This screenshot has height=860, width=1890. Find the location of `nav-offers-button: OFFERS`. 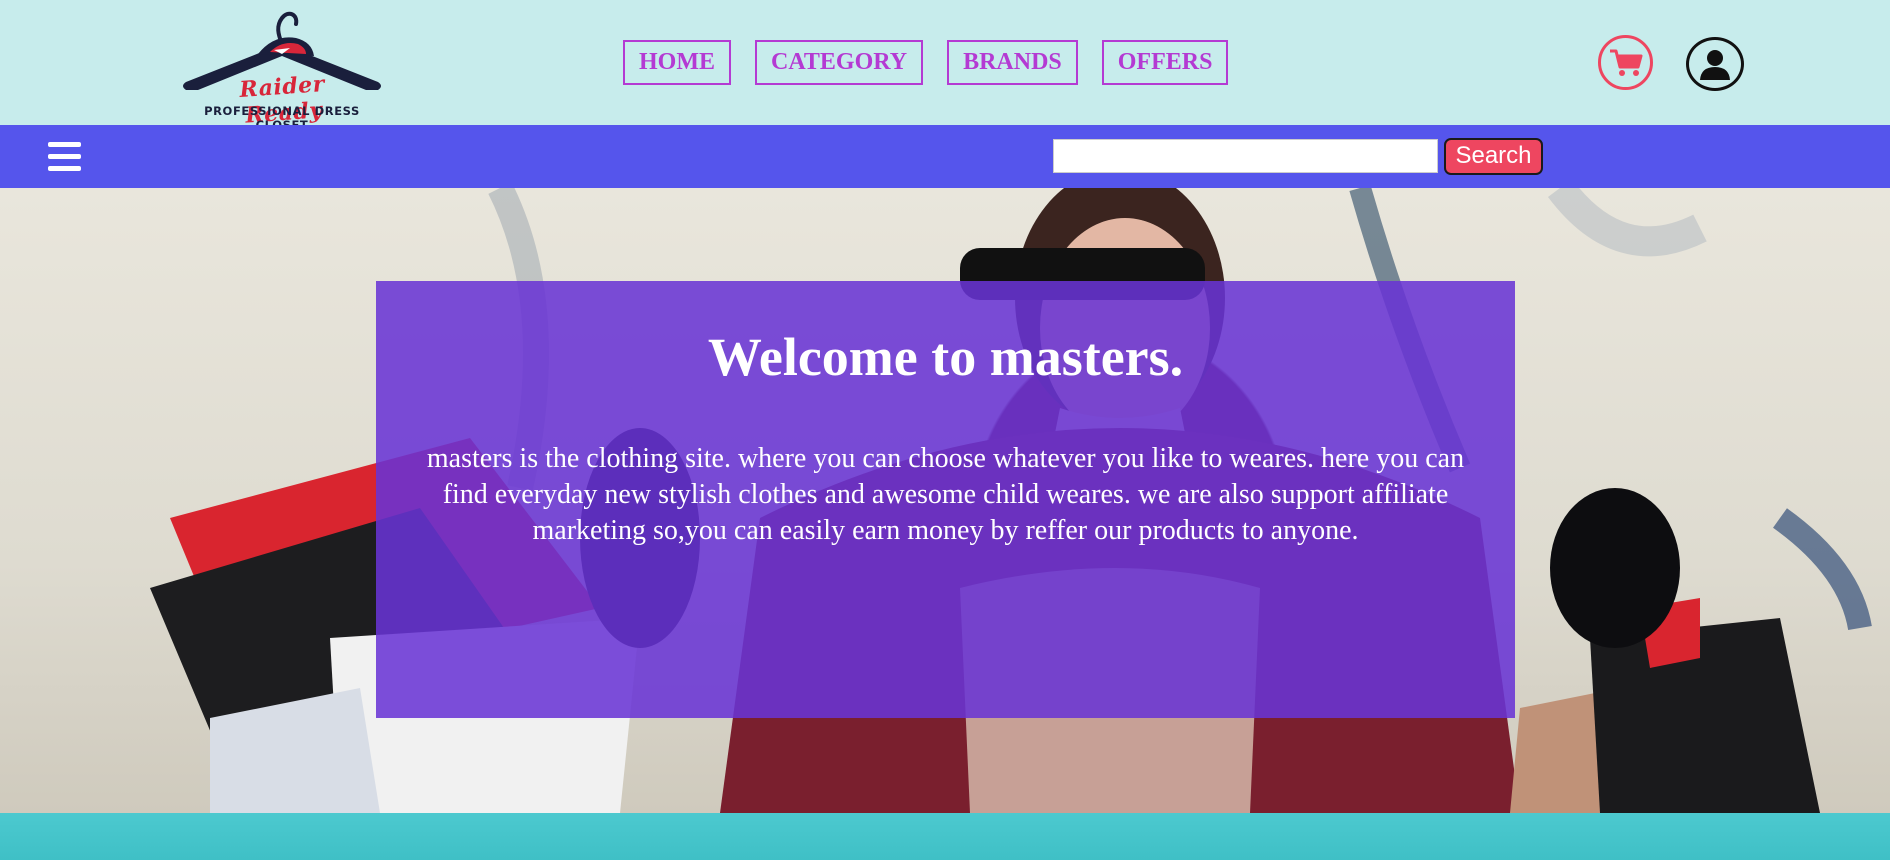

nav-offers-button: OFFERS is located at coordinates (1165, 62).